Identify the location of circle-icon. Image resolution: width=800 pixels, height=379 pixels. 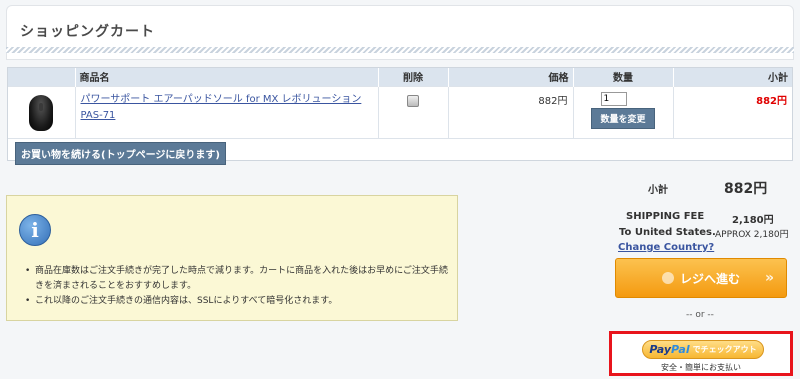
(667, 278).